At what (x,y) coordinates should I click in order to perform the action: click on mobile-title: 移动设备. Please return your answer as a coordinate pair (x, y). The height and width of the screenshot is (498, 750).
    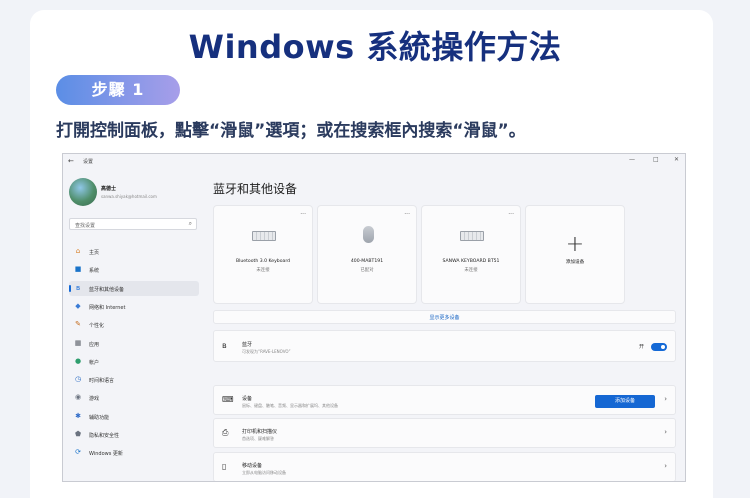
    Looking at the image, I should click on (252, 466).